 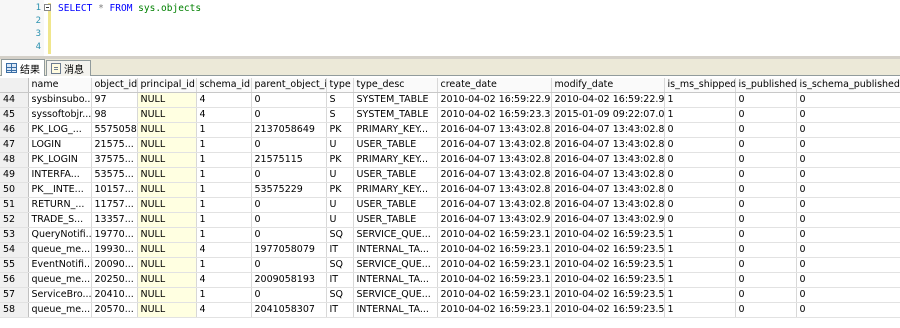 I want to click on cell-modify-date: 2010-04-02 16:59:23.567, so click(x=608, y=265).